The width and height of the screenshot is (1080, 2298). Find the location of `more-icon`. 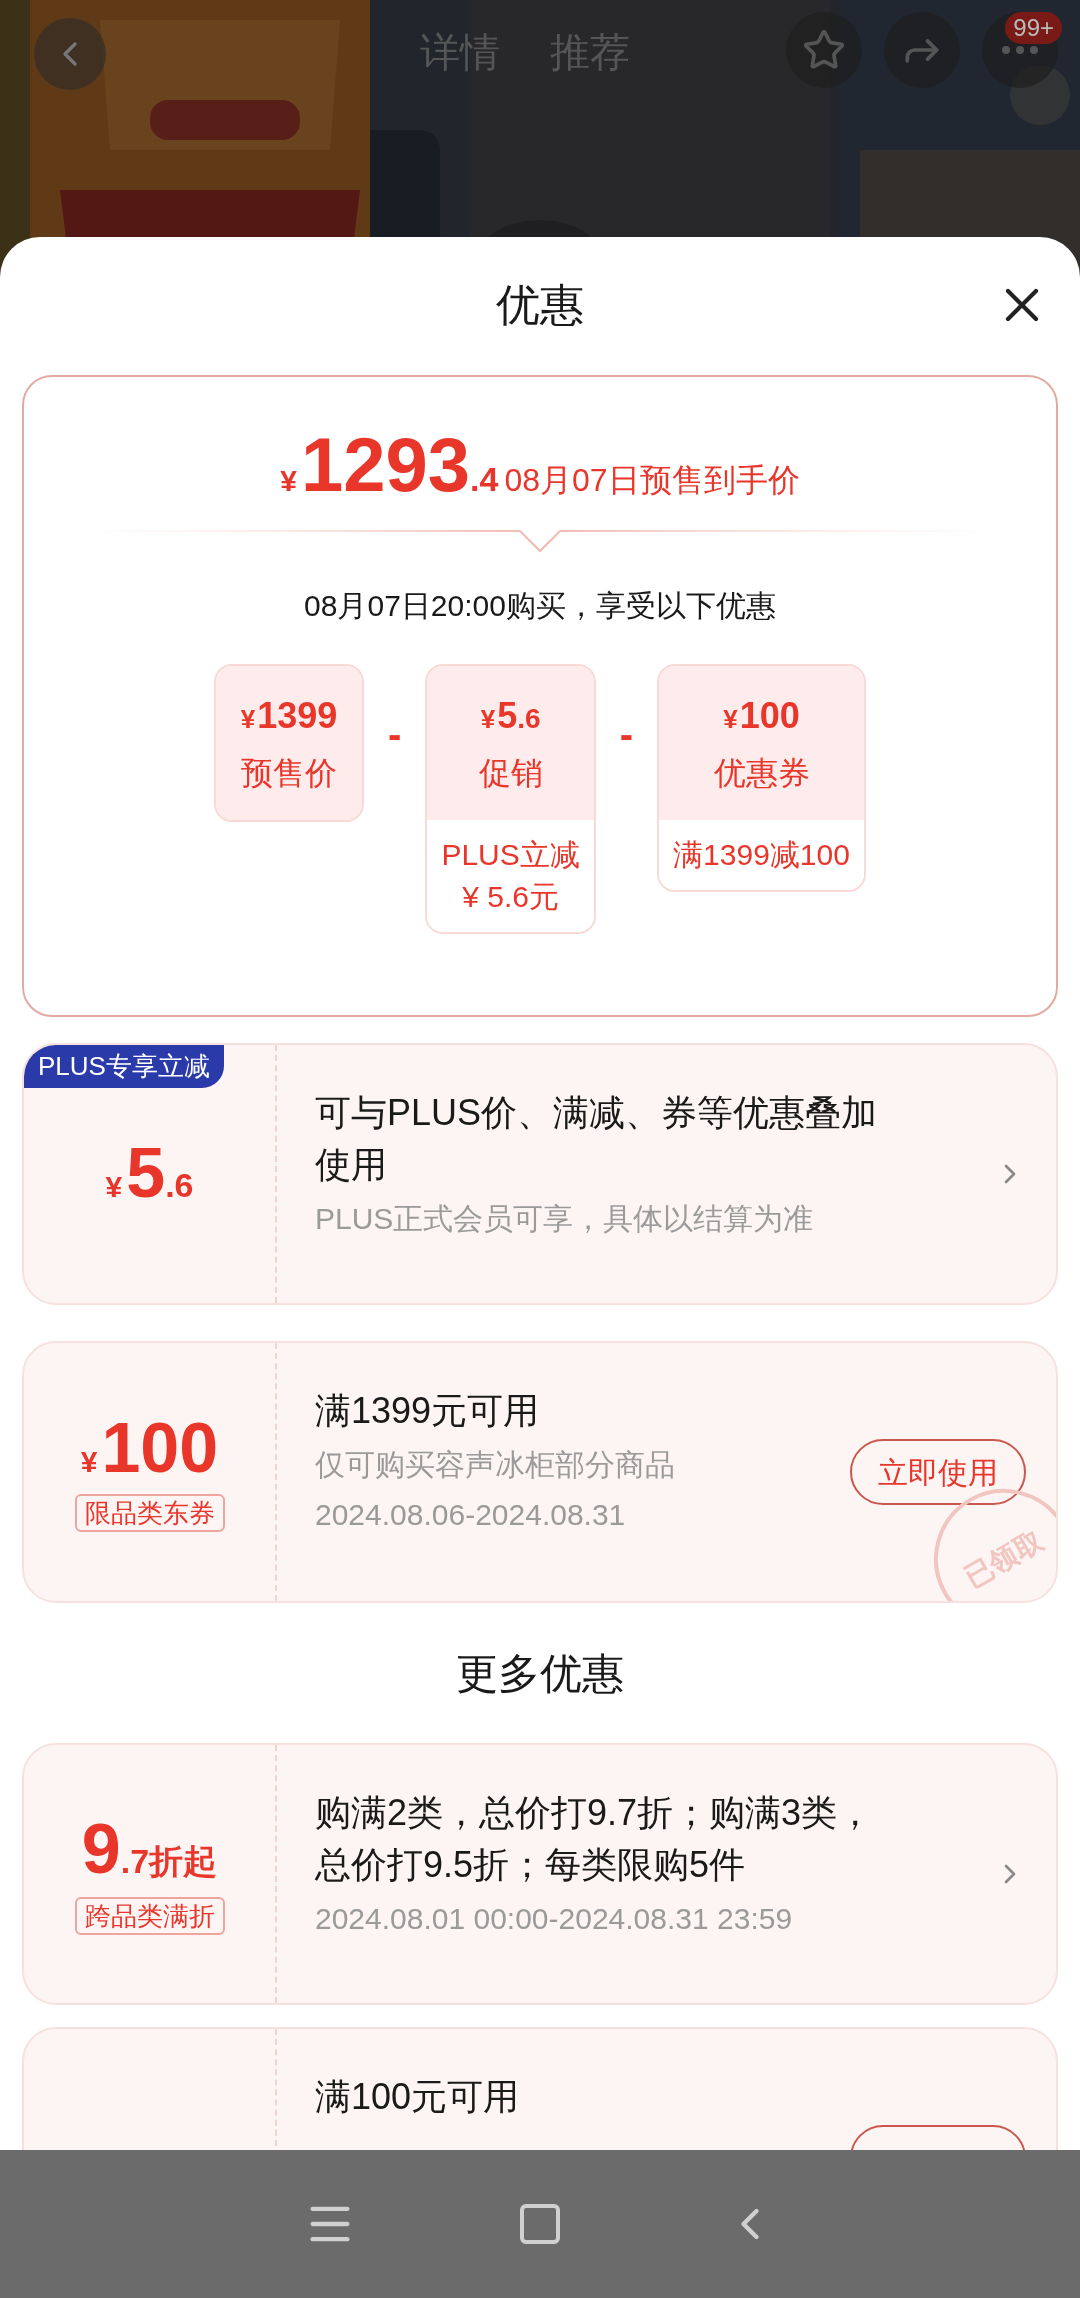

more-icon is located at coordinates (1020, 50).